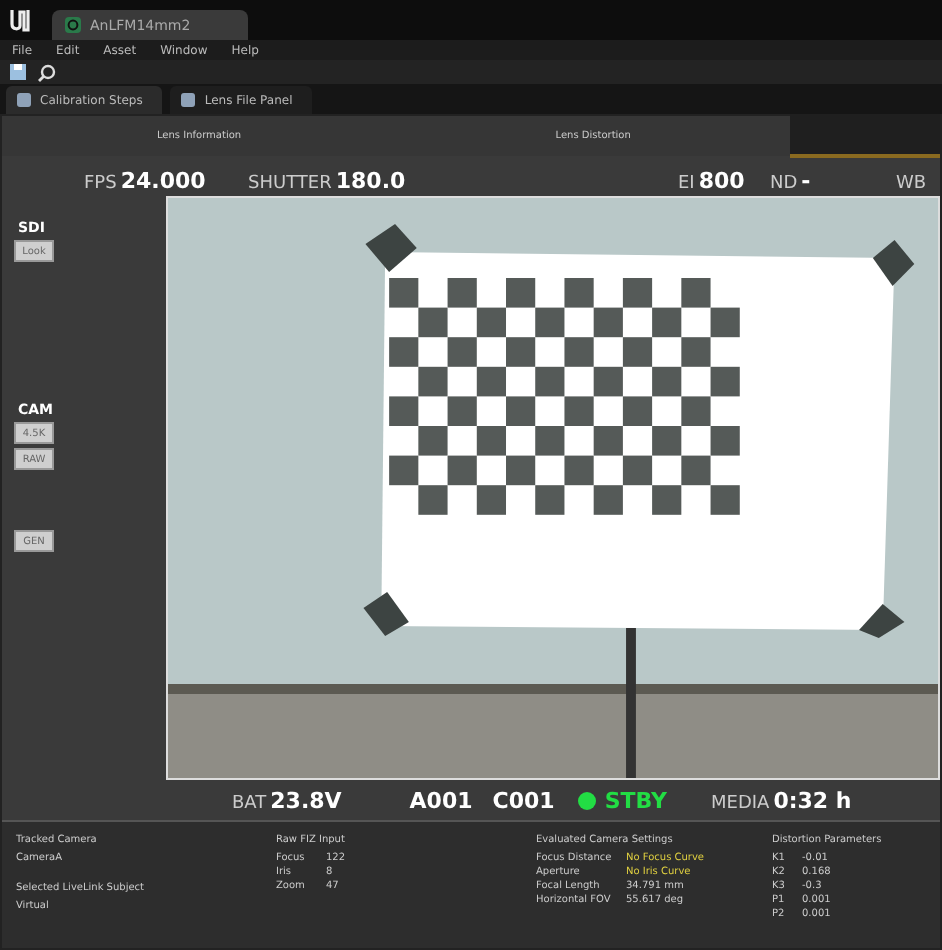  Describe the element at coordinates (100, 184) in the screenshot. I see `hud-label: FPS` at that location.